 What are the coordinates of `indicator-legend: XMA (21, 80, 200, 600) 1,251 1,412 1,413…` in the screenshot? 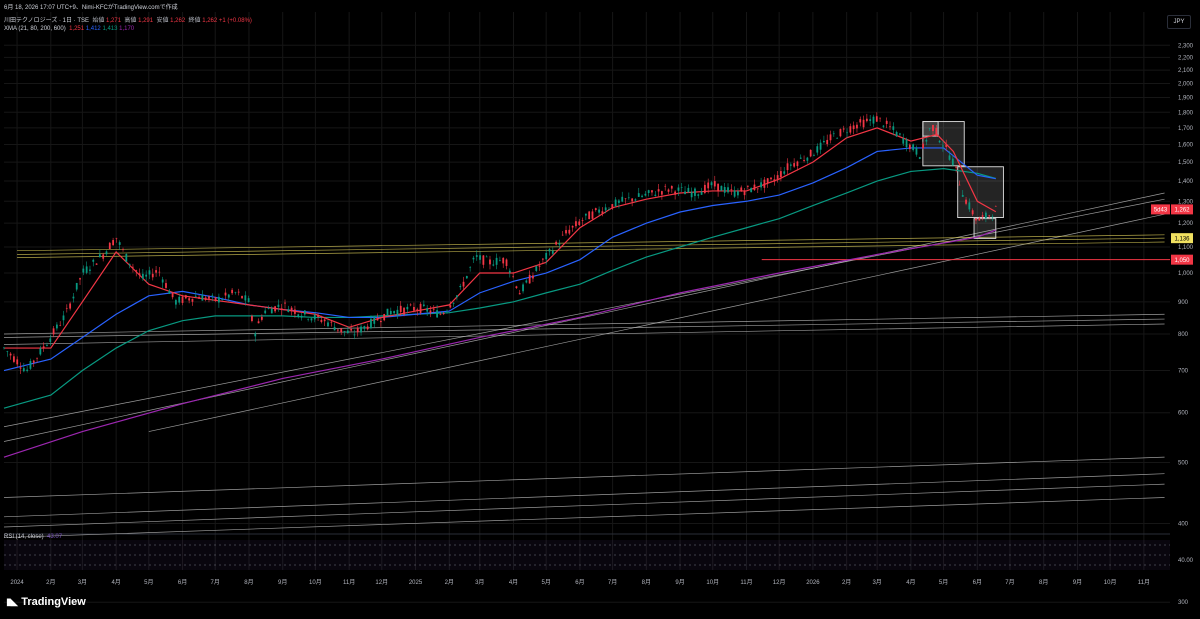 It's located at (69, 29).